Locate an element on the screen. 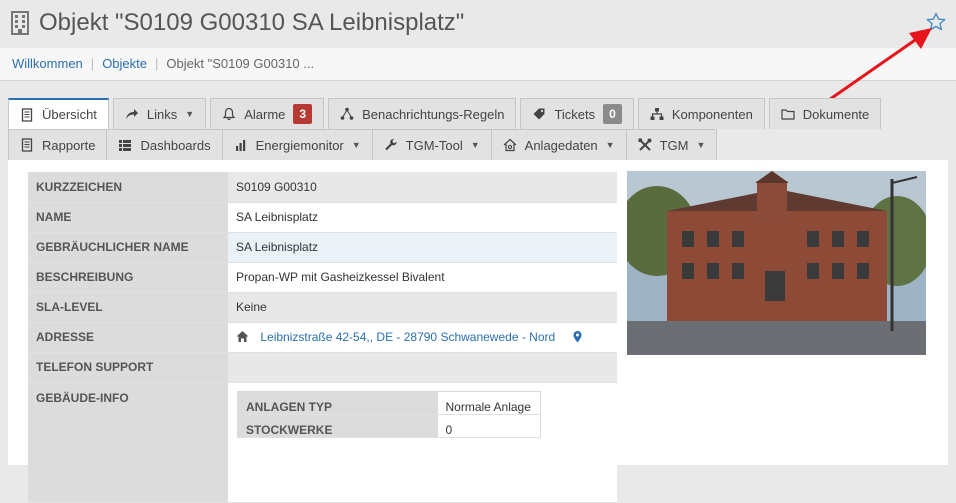 The width and height of the screenshot is (956, 503). info-value: S0109 G00310 is located at coordinates (422, 187).